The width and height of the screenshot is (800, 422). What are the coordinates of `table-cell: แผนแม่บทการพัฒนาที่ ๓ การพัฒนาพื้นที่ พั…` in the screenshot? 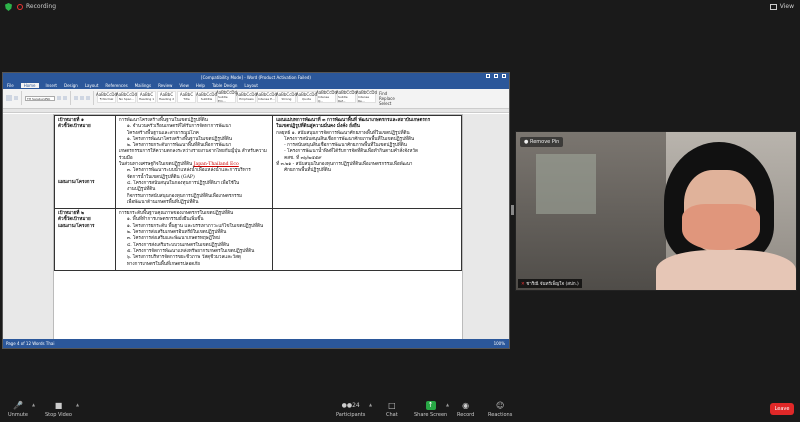 It's located at (367, 162).